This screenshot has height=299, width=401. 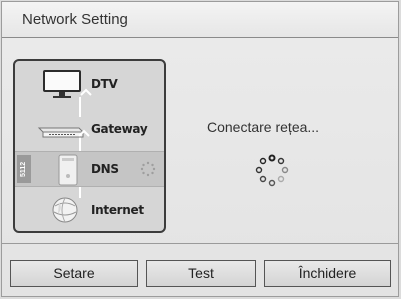 What do you see at coordinates (68, 170) in the screenshot?
I see `server-icon` at bounding box center [68, 170].